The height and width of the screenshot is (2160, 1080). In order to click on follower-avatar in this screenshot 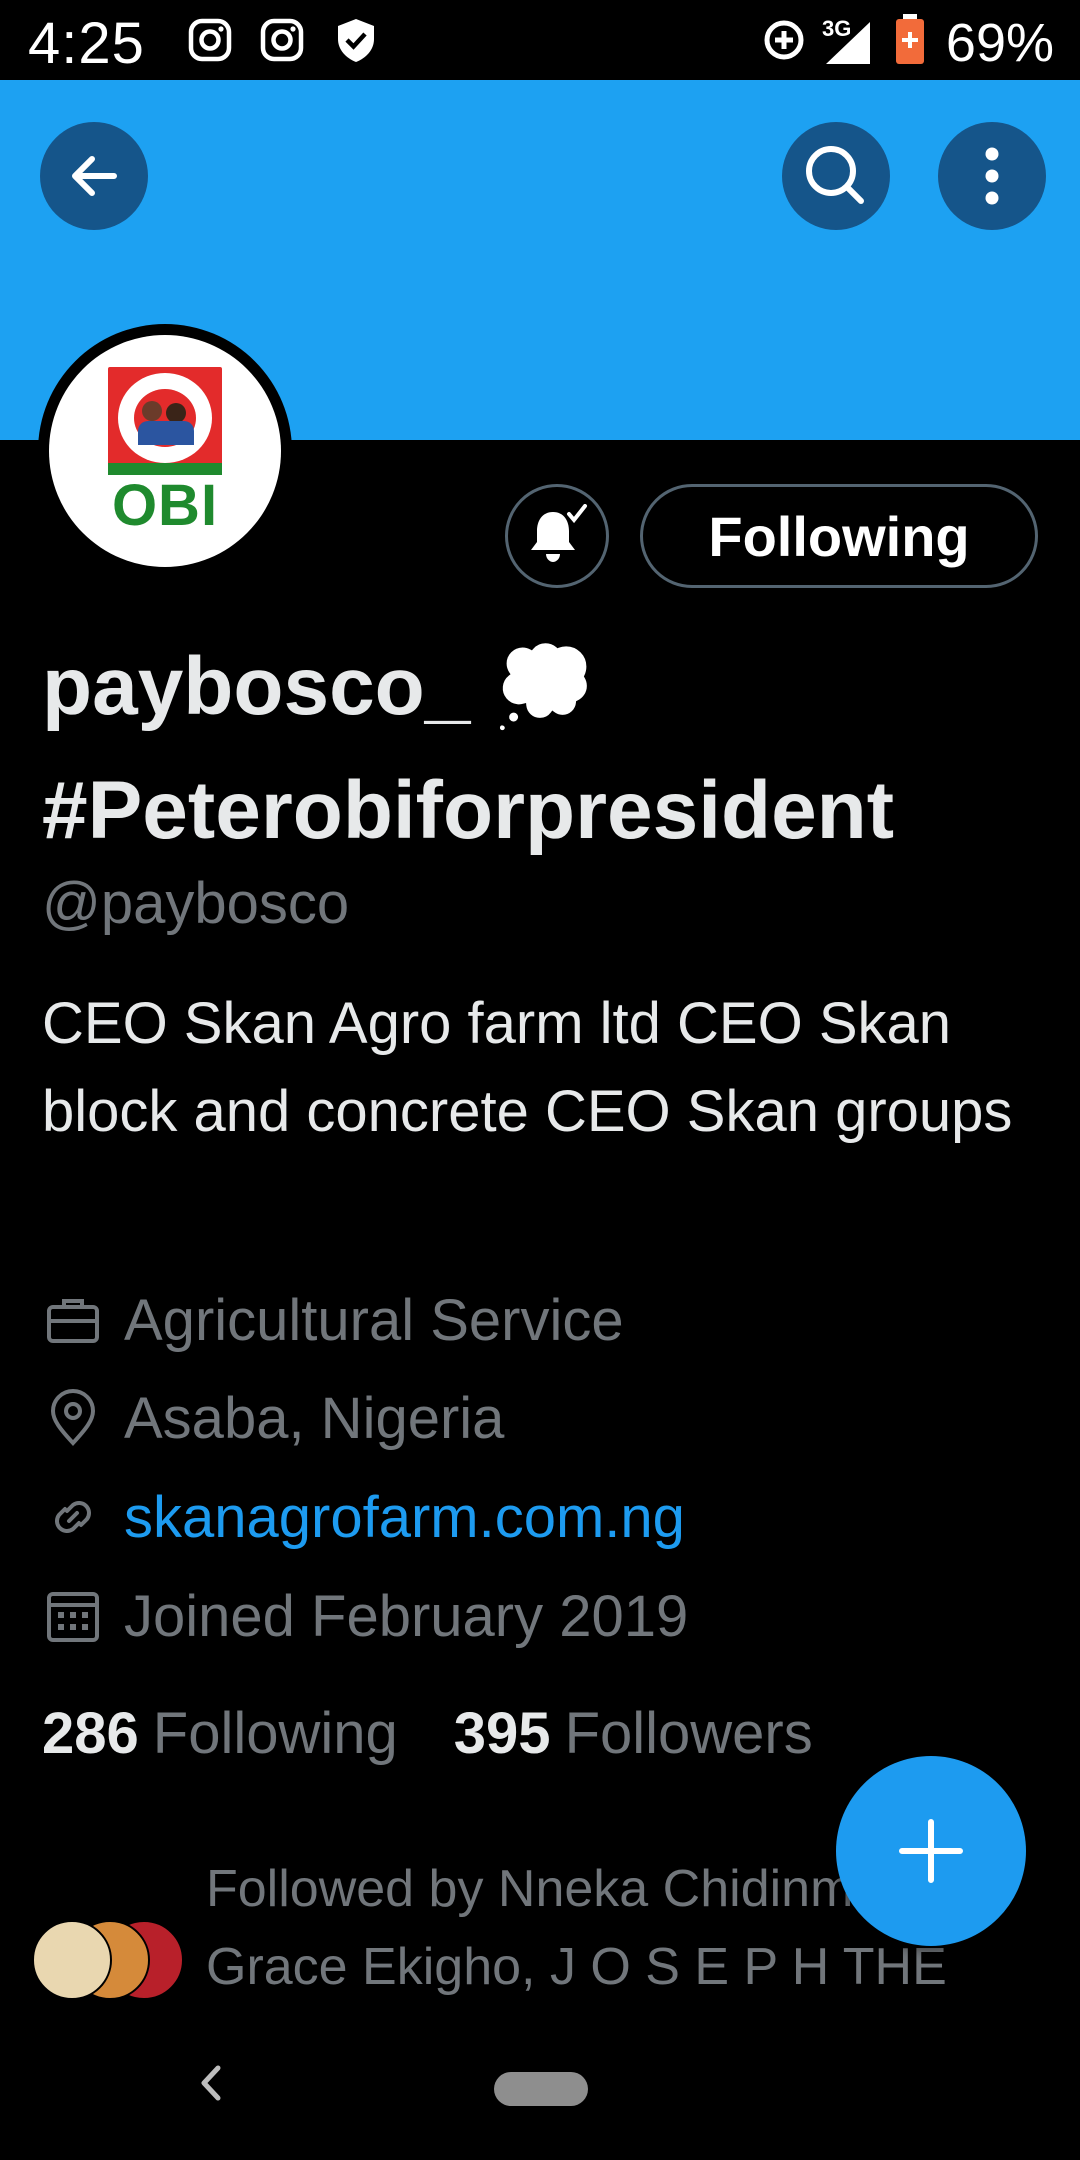, I will do `click(72, 1960)`.